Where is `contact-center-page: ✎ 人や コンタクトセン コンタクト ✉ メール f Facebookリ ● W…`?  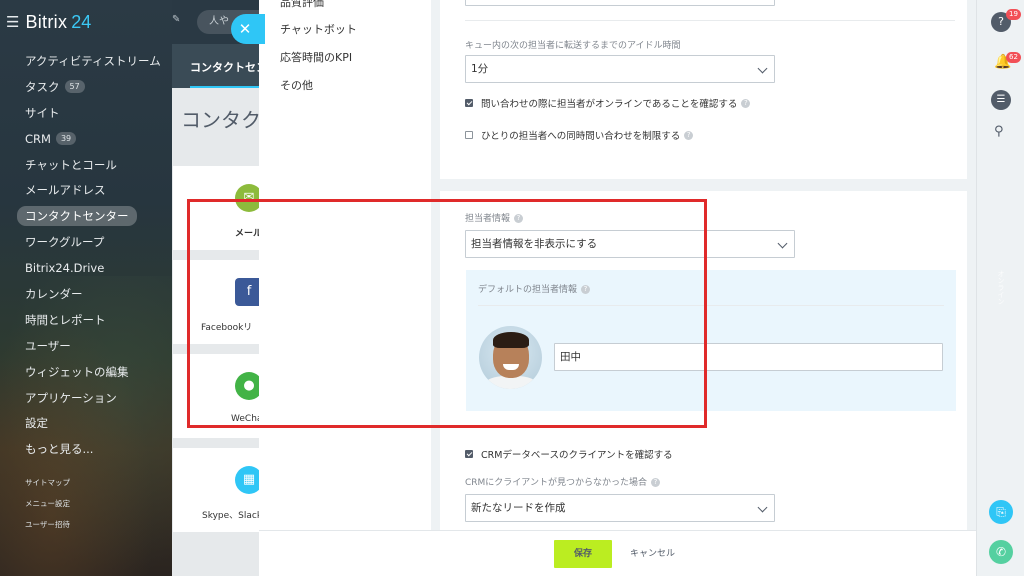 contact-center-page: ✎ 人や コンタクトセン コンタクト ✉ メール f Facebookリ ● W… is located at coordinates (215, 288).